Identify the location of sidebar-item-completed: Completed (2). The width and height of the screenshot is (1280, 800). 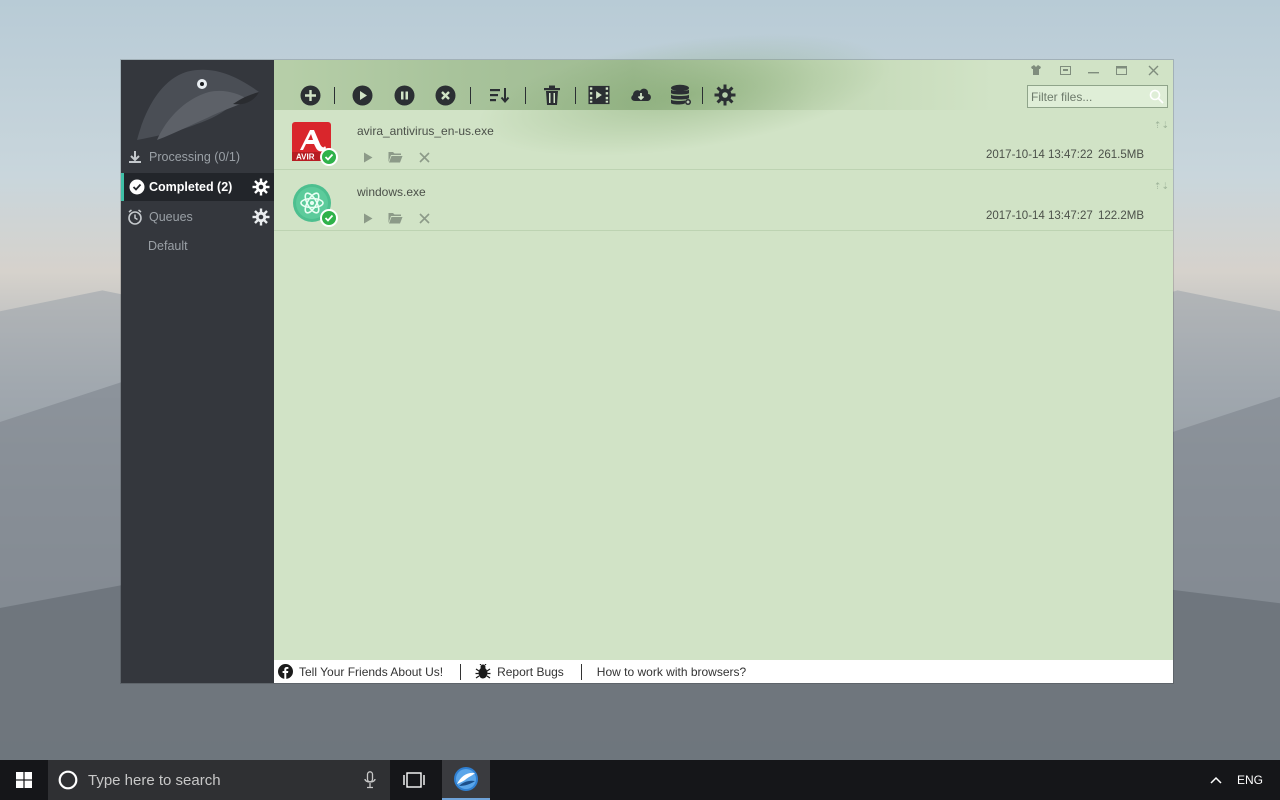
(197, 187).